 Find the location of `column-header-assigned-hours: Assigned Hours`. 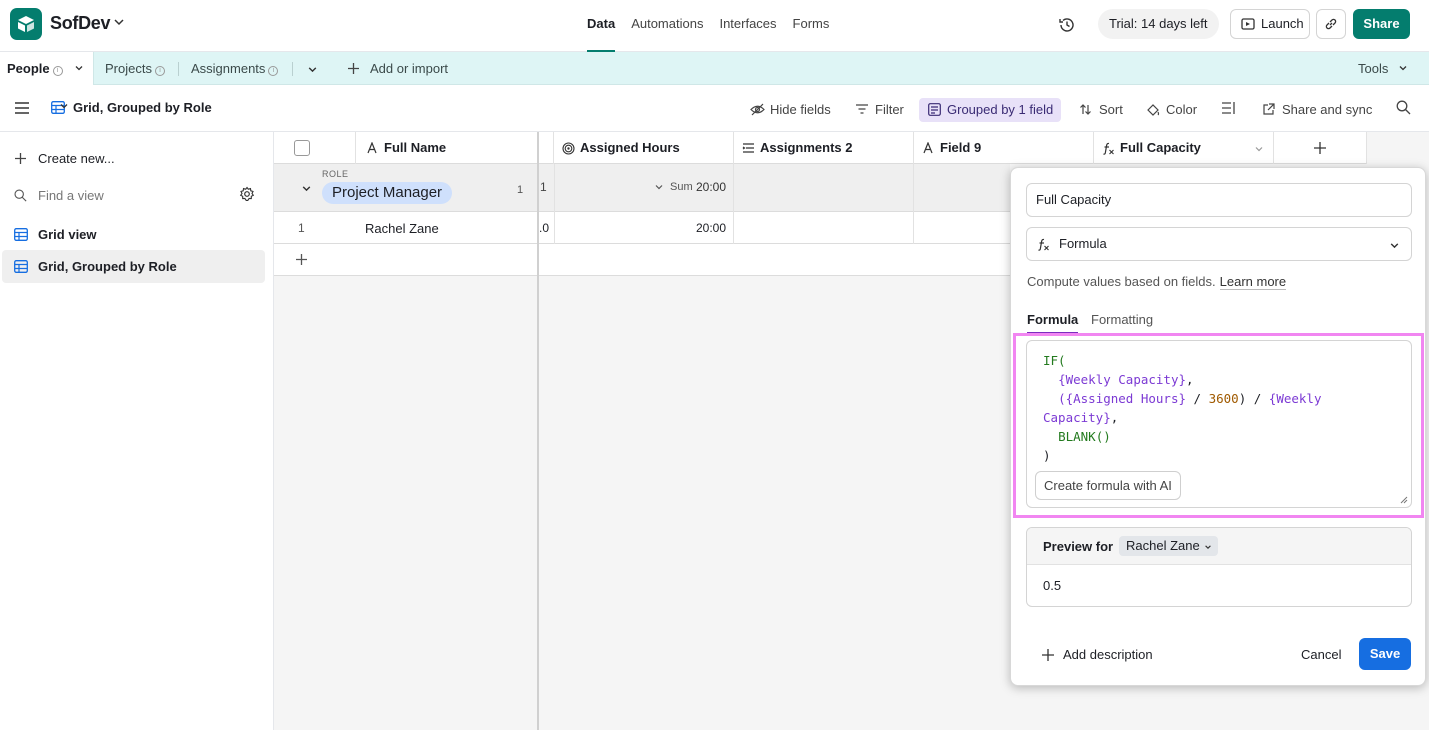

column-header-assigned-hours: Assigned Hours is located at coordinates (644, 148).